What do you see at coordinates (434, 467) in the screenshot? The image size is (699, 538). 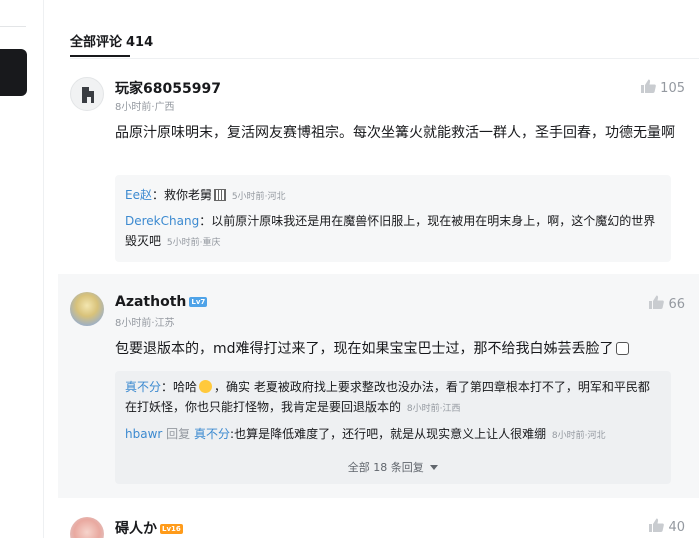 I see `caret-down-icon` at bounding box center [434, 467].